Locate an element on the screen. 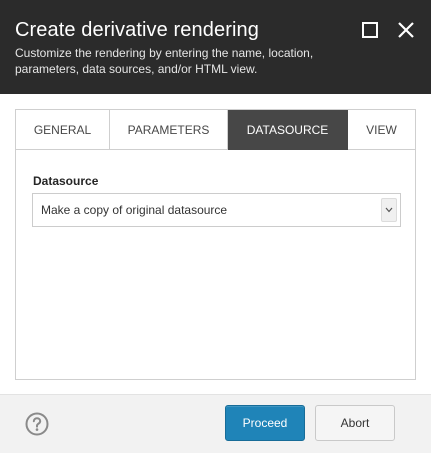 The height and width of the screenshot is (453, 431). close-button is located at coordinates (406, 30).